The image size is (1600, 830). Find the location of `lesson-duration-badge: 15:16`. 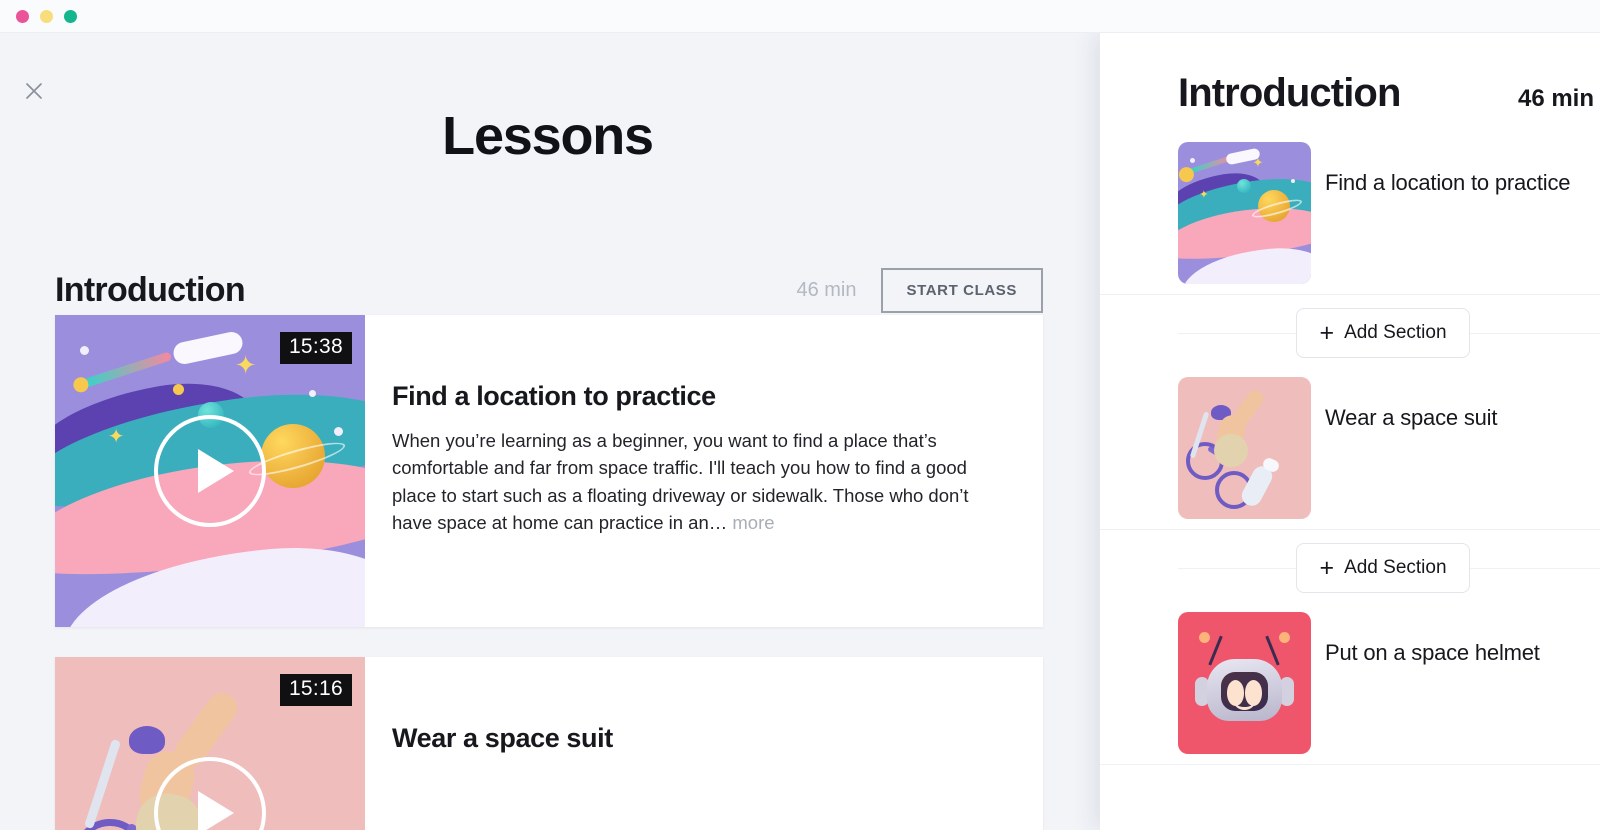

lesson-duration-badge: 15:16 is located at coordinates (315, 690).